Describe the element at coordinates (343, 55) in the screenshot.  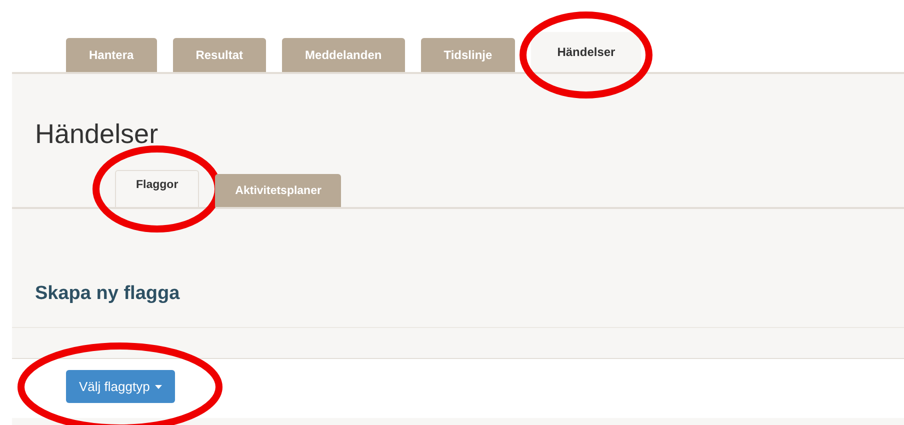
I see `tab: Meddelanden` at that location.